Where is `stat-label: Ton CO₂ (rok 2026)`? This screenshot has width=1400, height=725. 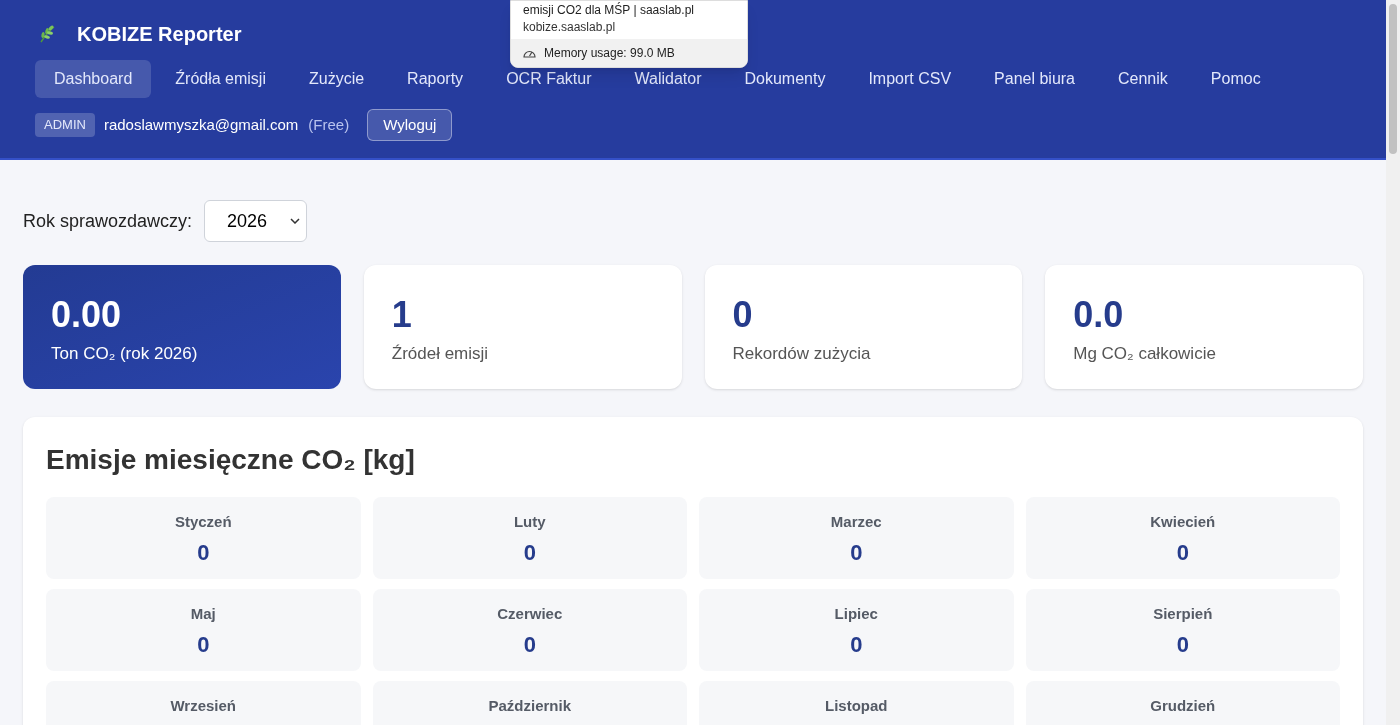
stat-label: Ton CO₂ (rok 2026) is located at coordinates (125, 354).